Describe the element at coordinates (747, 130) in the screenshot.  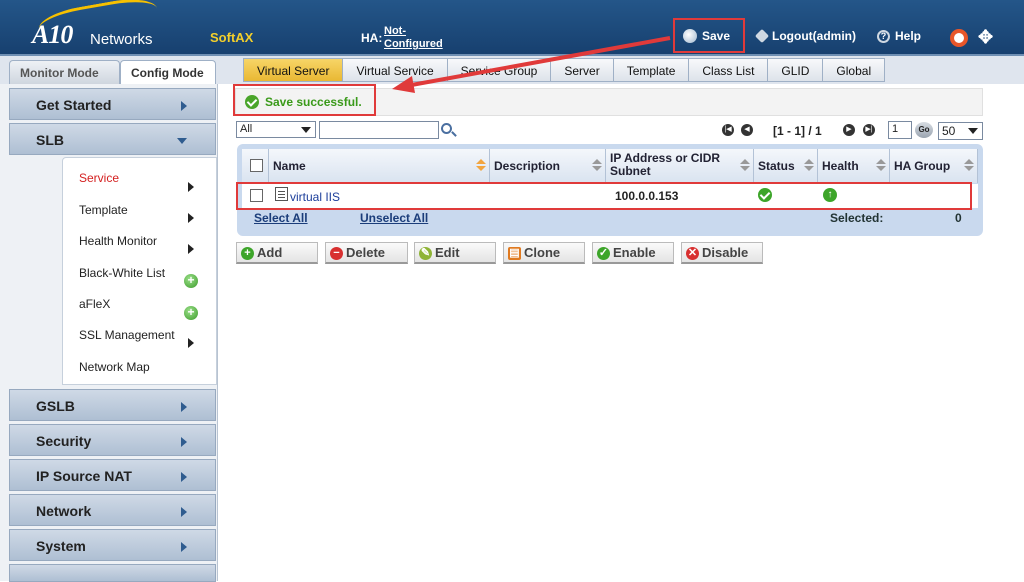
I see `prev-page-icon: ◀` at that location.